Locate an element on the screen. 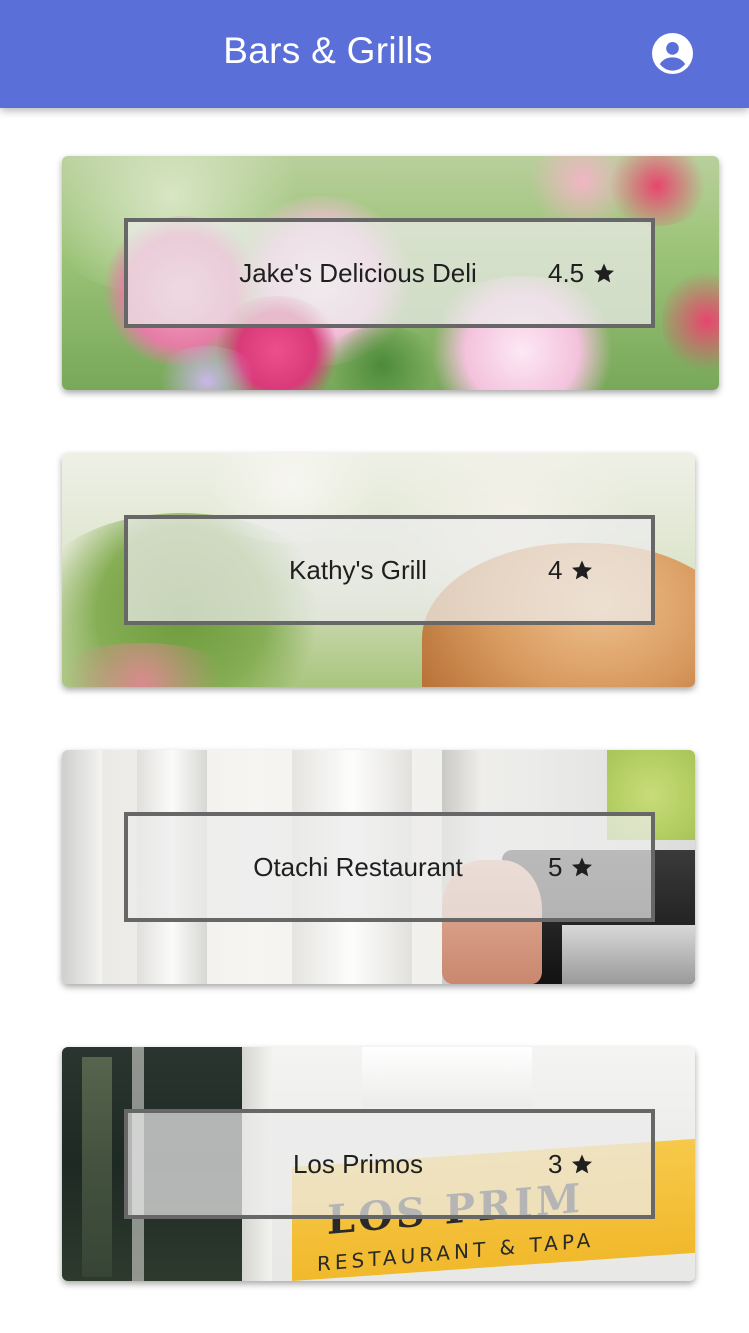 This screenshot has height=1333, width=749. restaurant-label: Kathy's Grill 4 is located at coordinates (389, 570).